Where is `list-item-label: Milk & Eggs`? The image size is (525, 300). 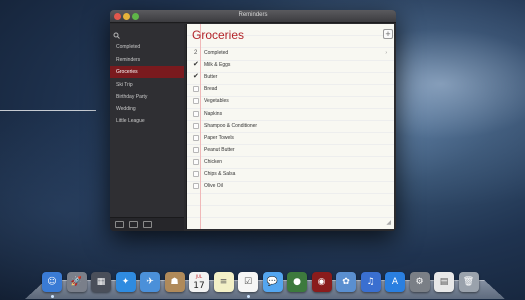 list-item-label: Milk & Eggs is located at coordinates (217, 65).